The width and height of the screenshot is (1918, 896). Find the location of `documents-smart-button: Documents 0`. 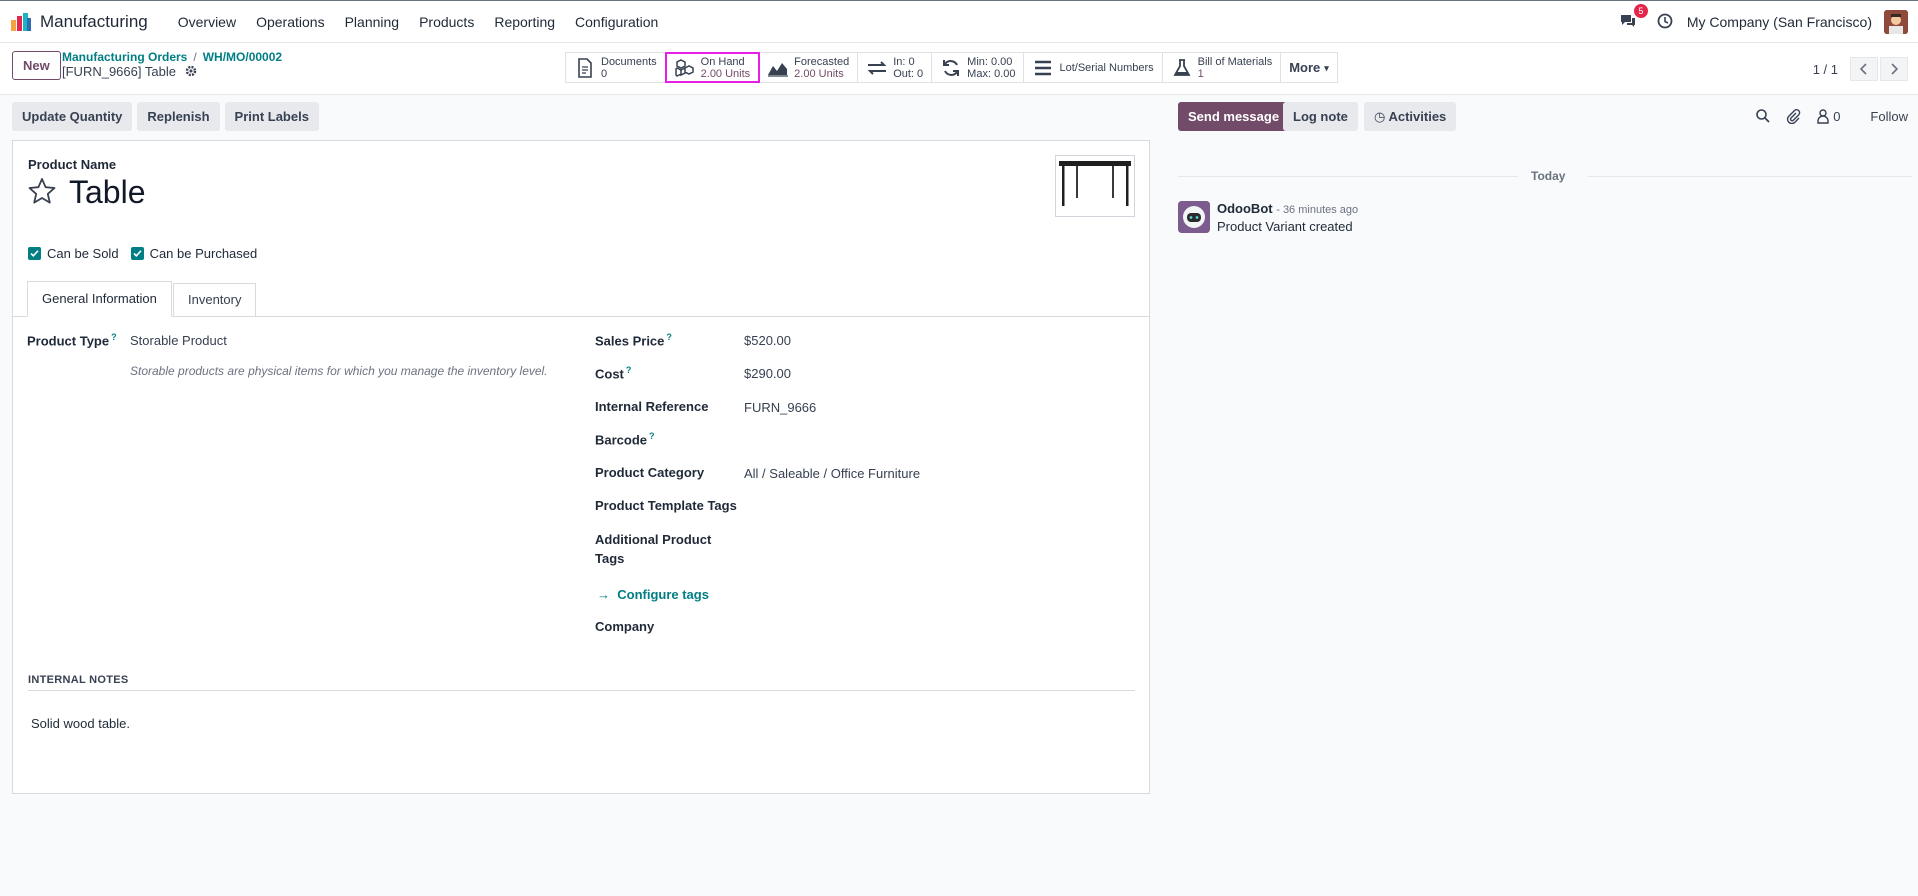

documents-smart-button: Documents 0 is located at coordinates (616, 67).